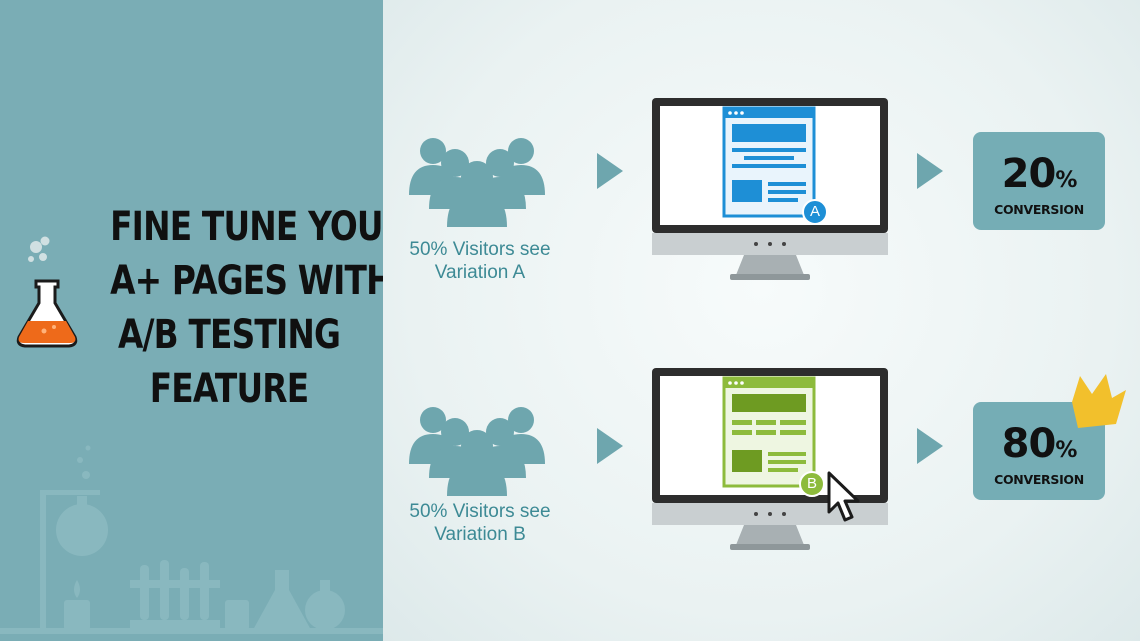 The height and width of the screenshot is (641, 1140). What do you see at coordinates (770, 189) in the screenshot?
I see `monitor-icon-a` at bounding box center [770, 189].